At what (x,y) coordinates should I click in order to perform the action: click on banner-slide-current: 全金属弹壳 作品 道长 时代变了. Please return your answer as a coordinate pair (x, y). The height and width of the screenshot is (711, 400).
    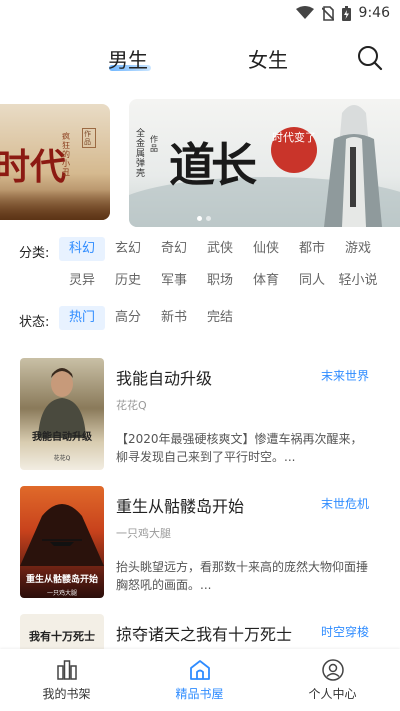
    Looking at the image, I should click on (264, 163).